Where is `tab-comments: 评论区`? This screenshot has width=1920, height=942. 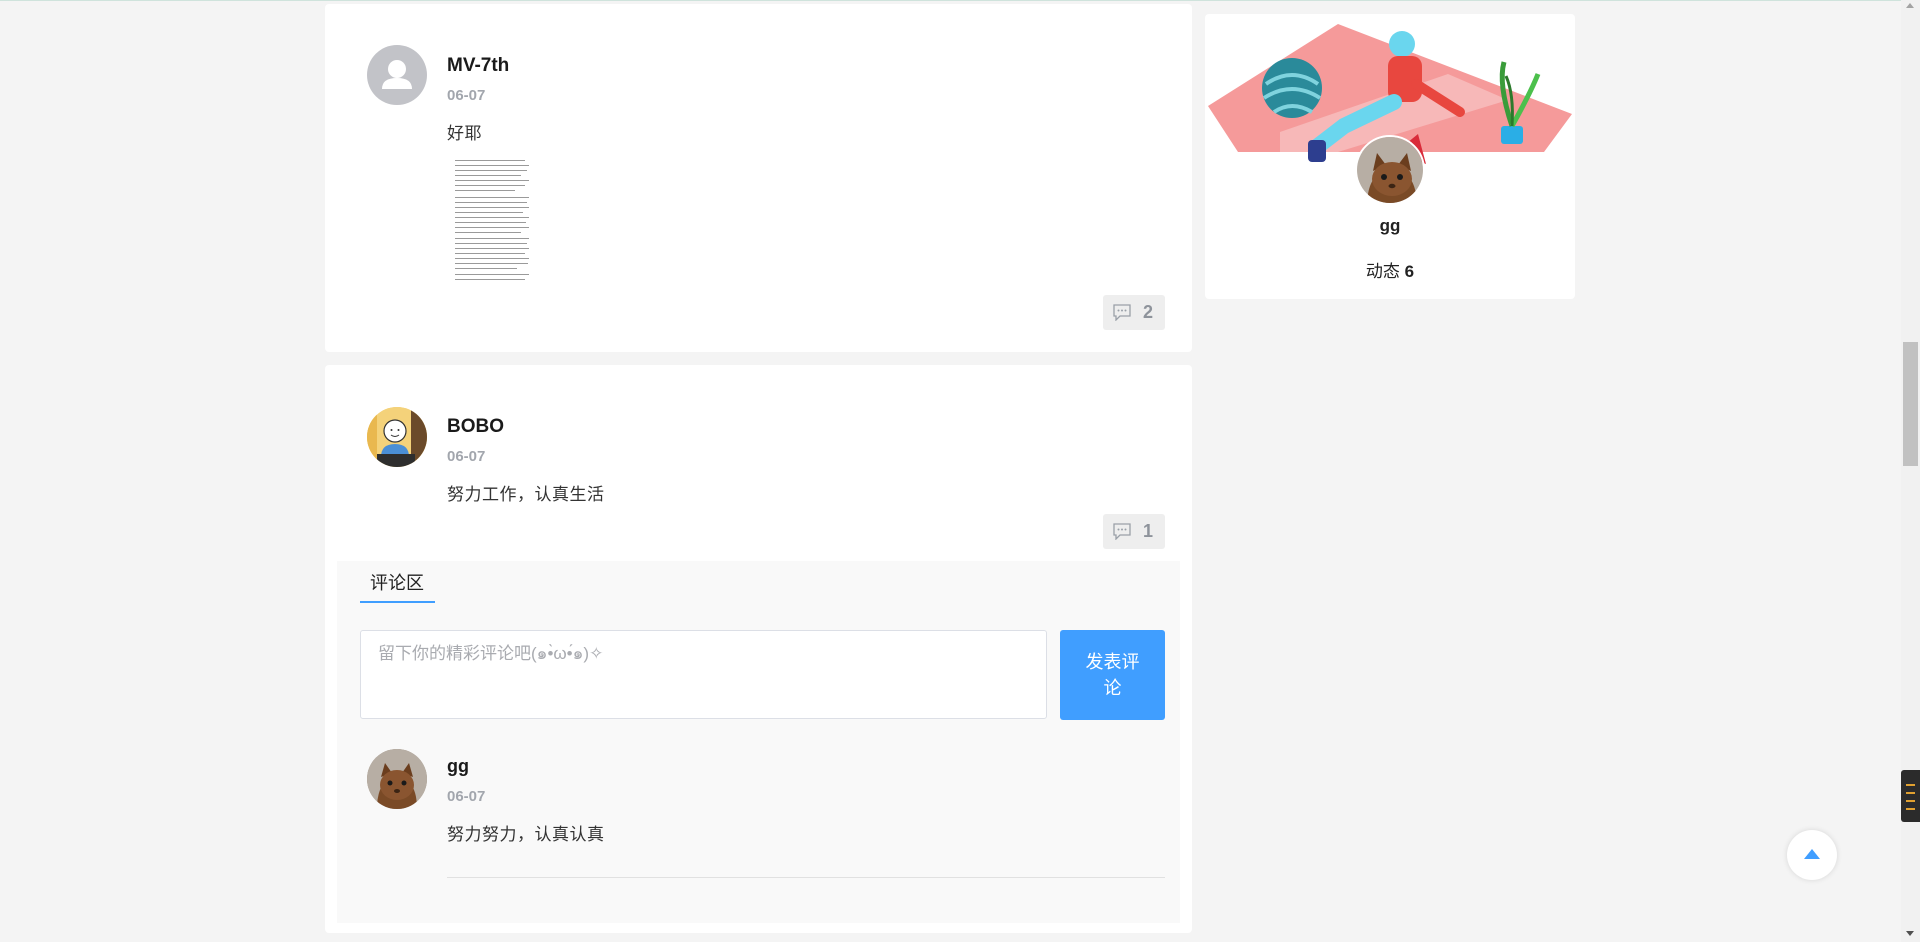
tab-comments: 评论区 is located at coordinates (397, 582).